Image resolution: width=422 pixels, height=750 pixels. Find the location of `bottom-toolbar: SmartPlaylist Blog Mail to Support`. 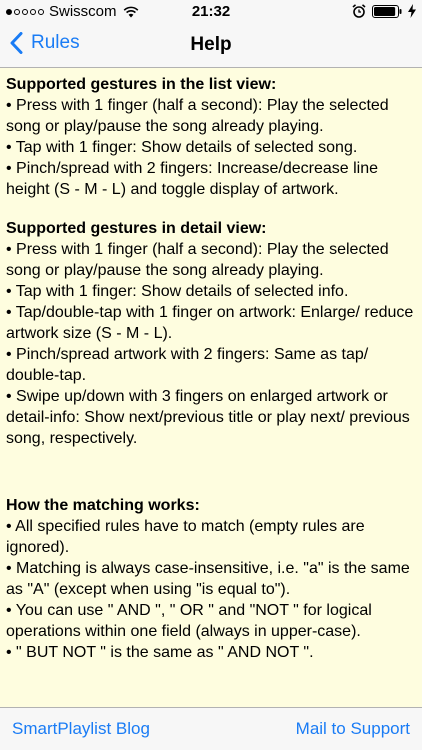

bottom-toolbar: SmartPlaylist Blog Mail to Support is located at coordinates (211, 728).